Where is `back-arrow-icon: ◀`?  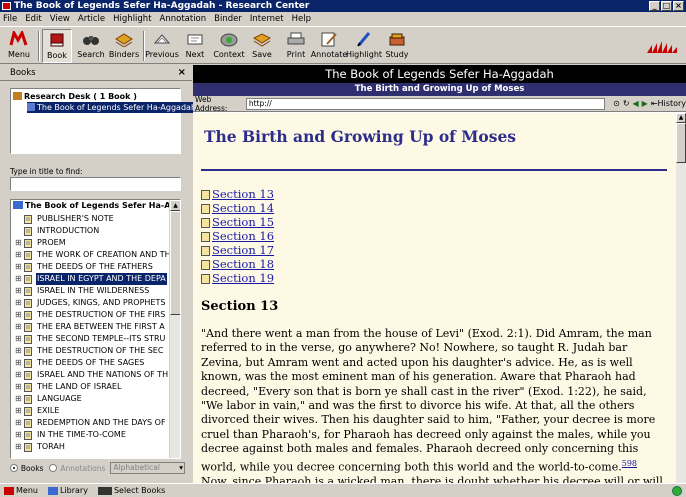
back-arrow-icon: ◀ is located at coordinates (636, 103).